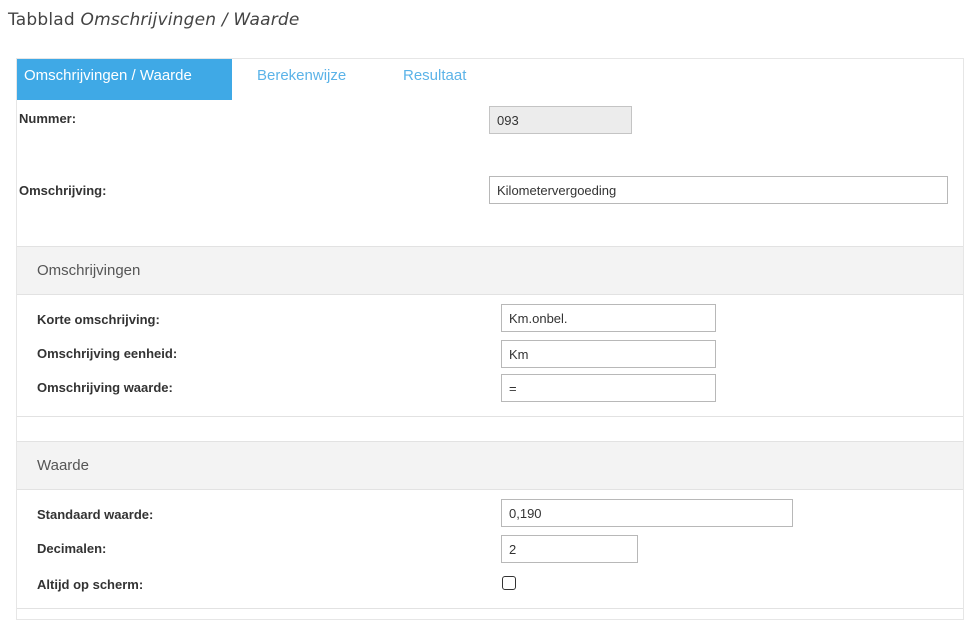  Describe the element at coordinates (490, 270) in the screenshot. I see `section-omschrijvingen-header: Omschrijvingen` at that location.